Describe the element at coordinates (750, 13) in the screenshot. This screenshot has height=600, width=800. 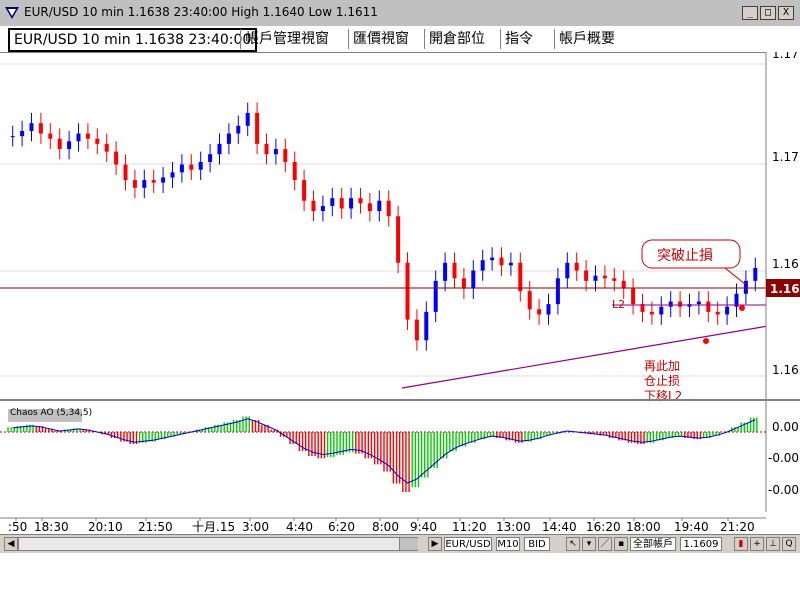
I see `minimize-button: _` at that location.